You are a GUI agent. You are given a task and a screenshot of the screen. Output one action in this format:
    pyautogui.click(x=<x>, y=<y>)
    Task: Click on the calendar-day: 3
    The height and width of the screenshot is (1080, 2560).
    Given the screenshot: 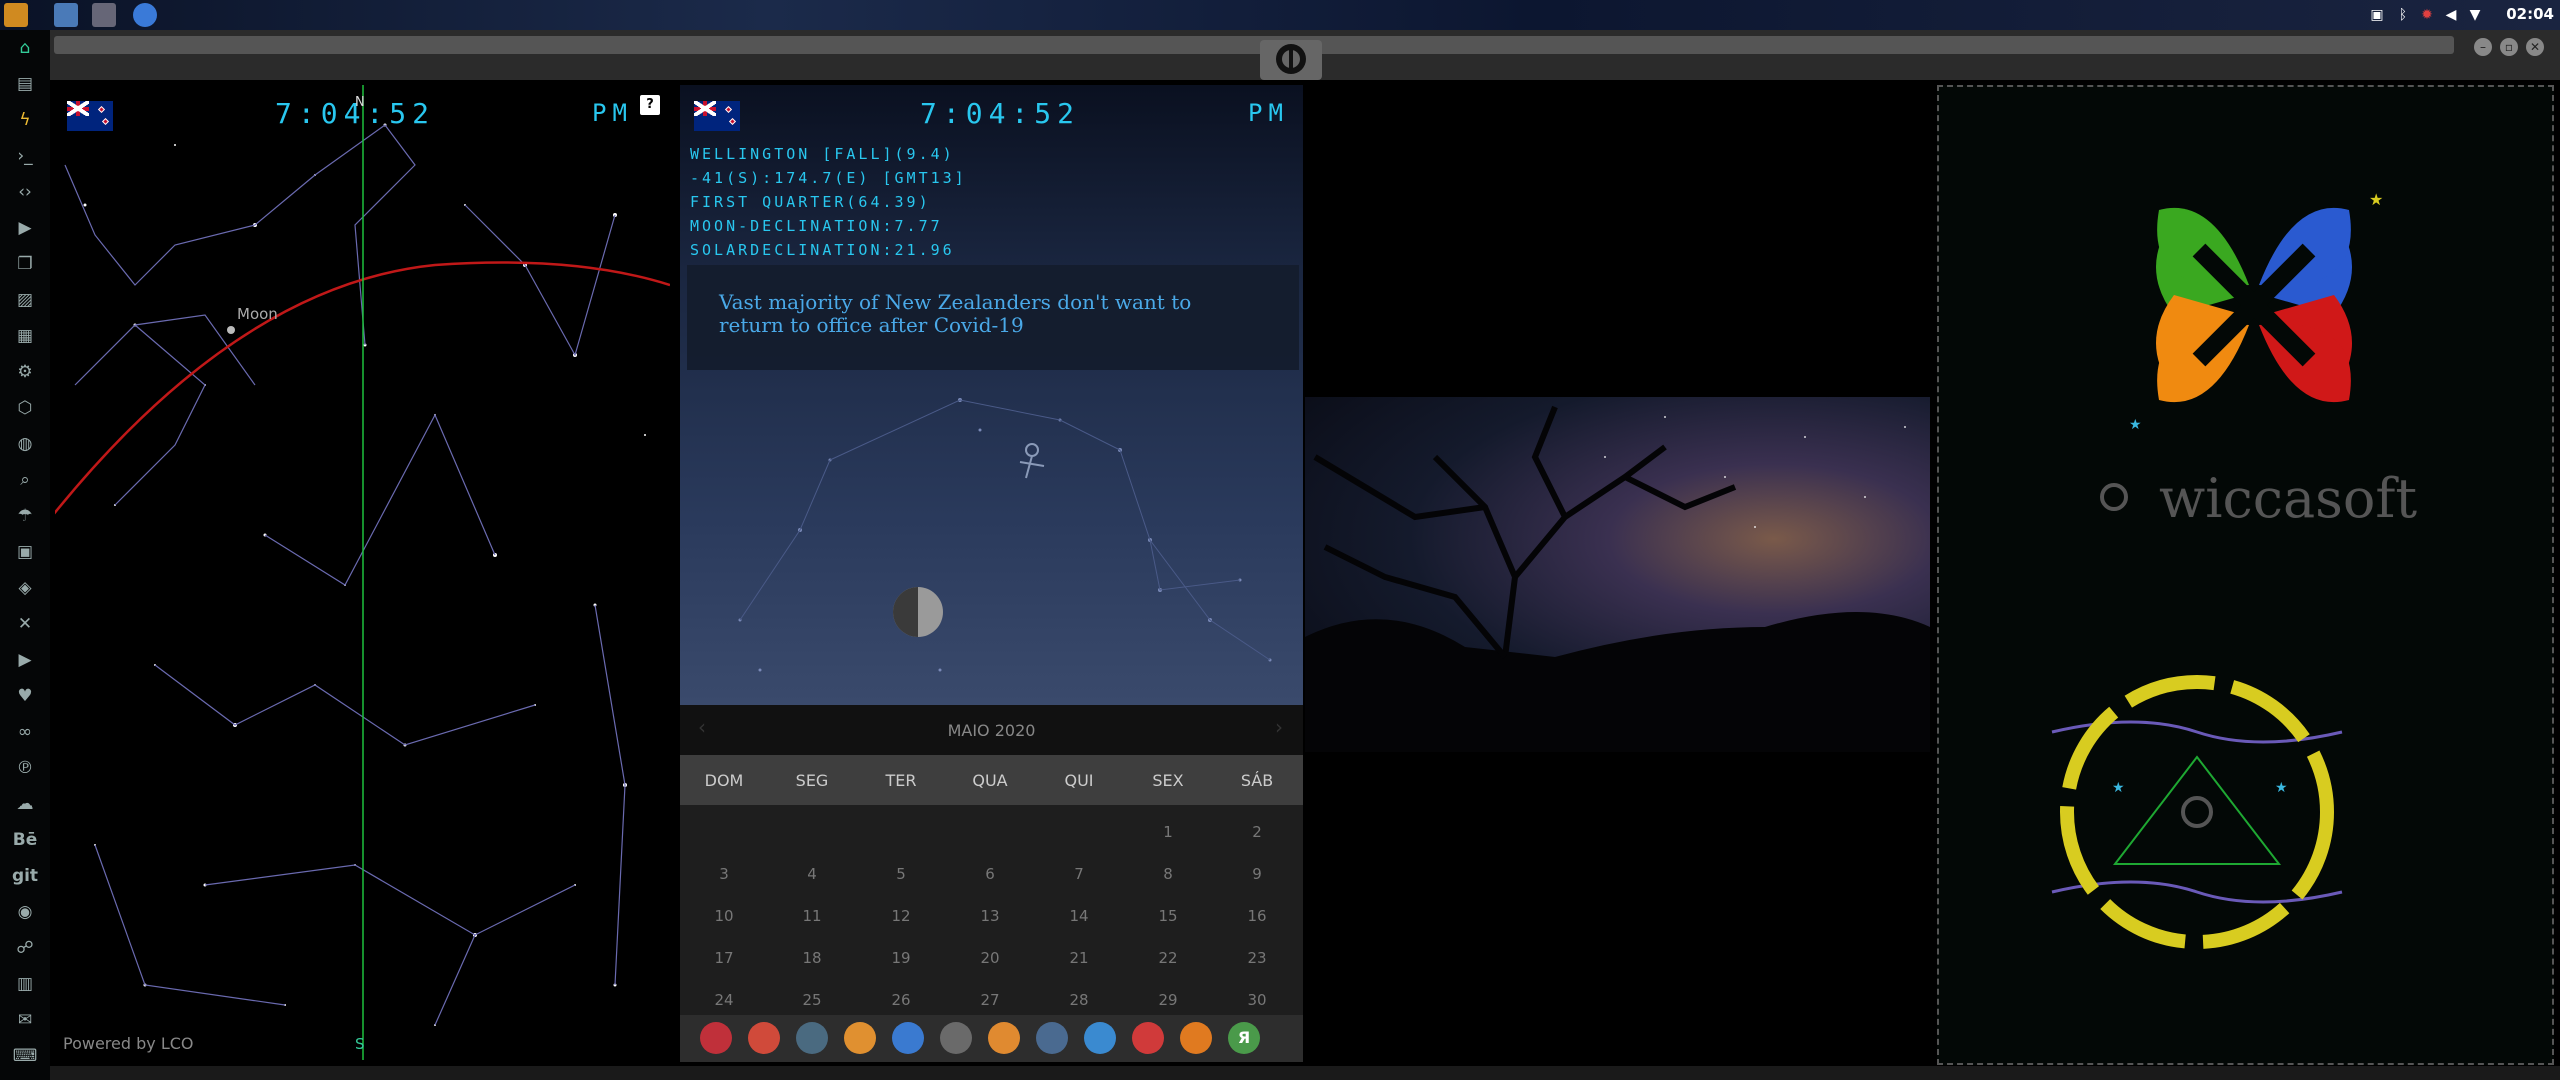 What is the action you would take?
    pyautogui.click(x=724, y=874)
    